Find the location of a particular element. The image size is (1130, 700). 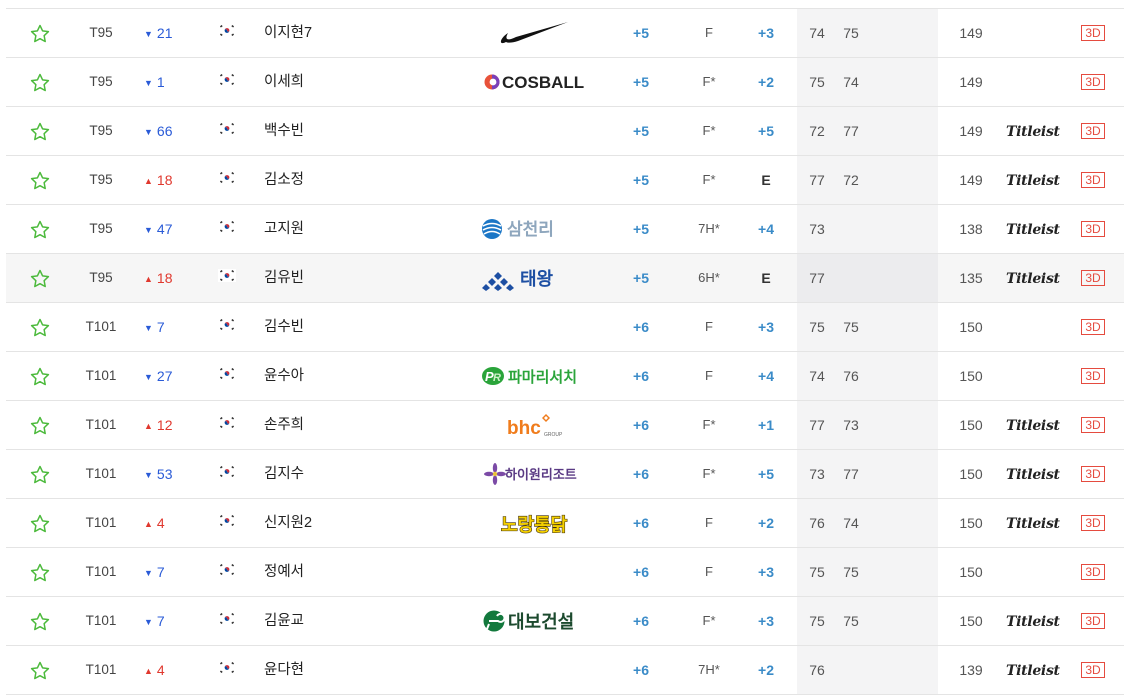

total-strokes: 149 is located at coordinates (971, 180).